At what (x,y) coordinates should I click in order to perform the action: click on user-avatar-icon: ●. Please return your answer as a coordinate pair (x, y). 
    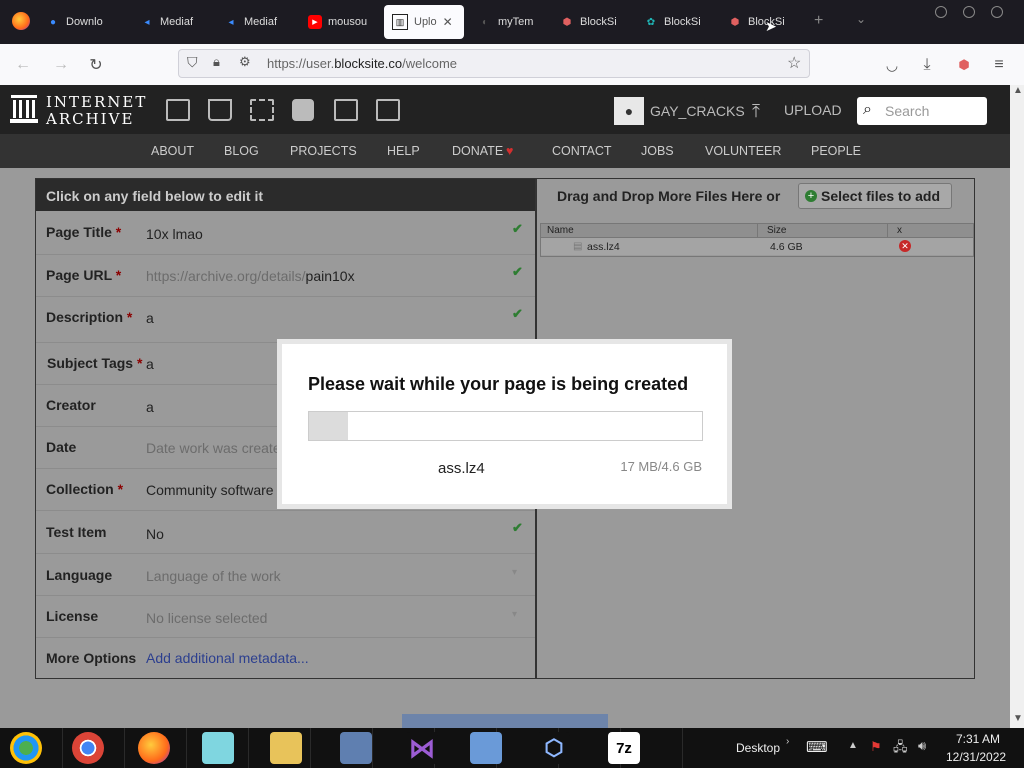
    Looking at the image, I should click on (629, 111).